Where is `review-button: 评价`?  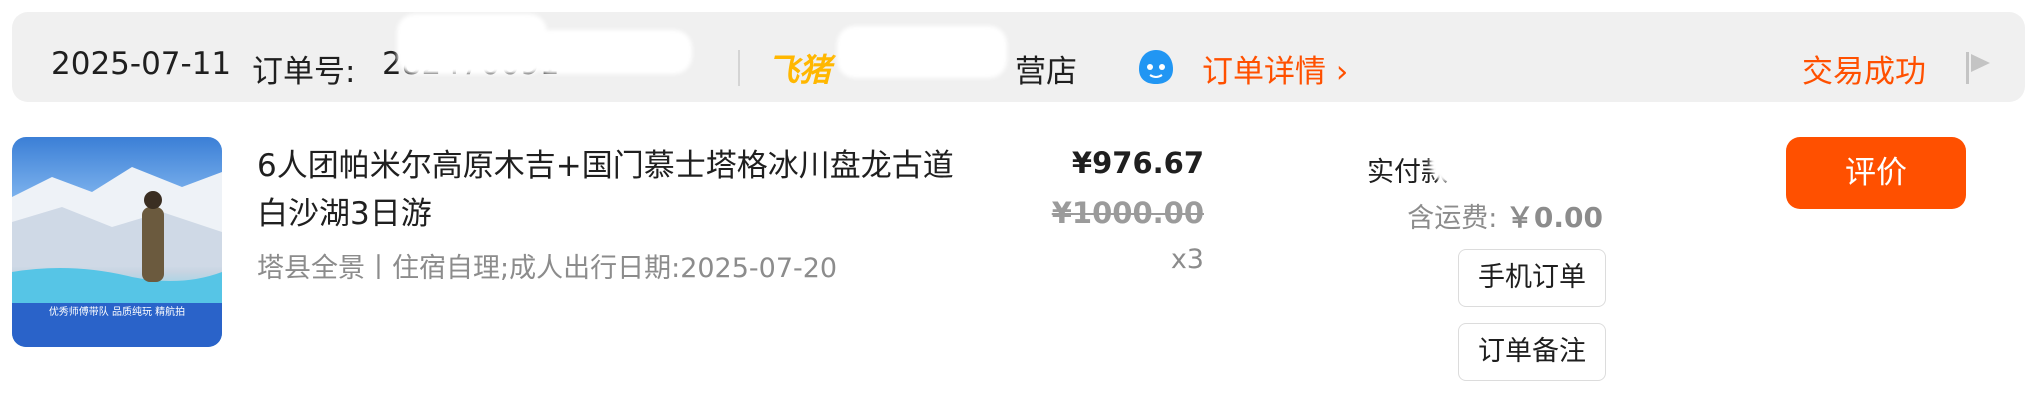 review-button: 评价 is located at coordinates (1876, 173).